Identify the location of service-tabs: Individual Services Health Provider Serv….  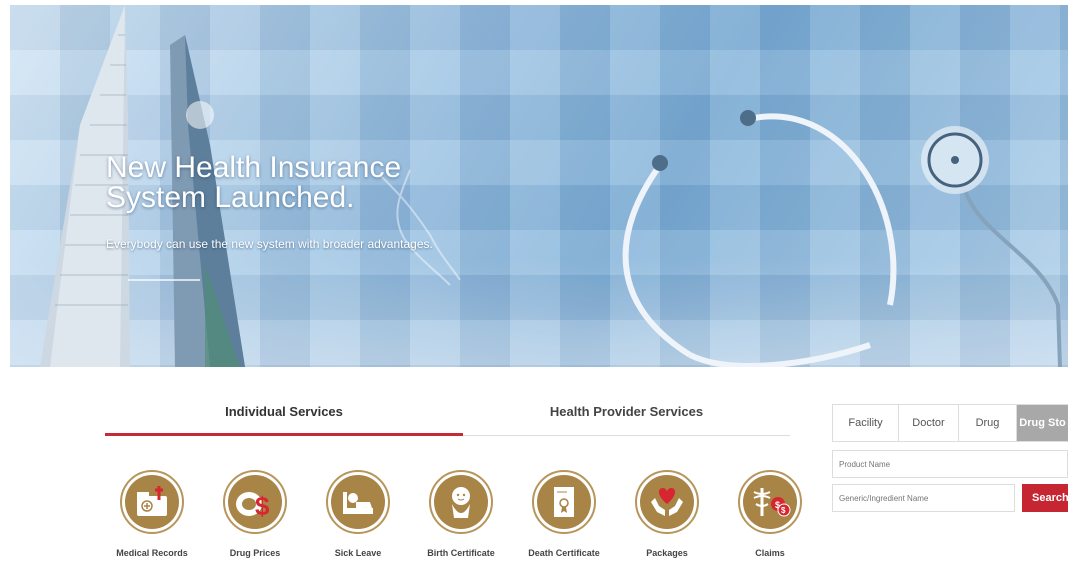
(447, 418).